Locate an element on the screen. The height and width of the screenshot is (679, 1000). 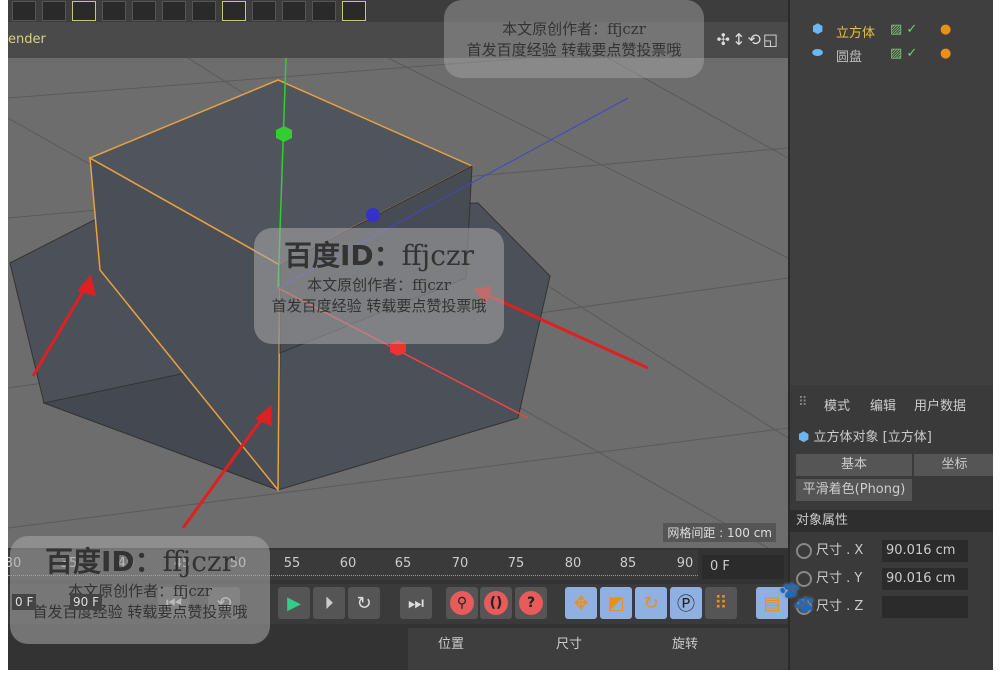
z-handle-icon is located at coordinates (373, 215).